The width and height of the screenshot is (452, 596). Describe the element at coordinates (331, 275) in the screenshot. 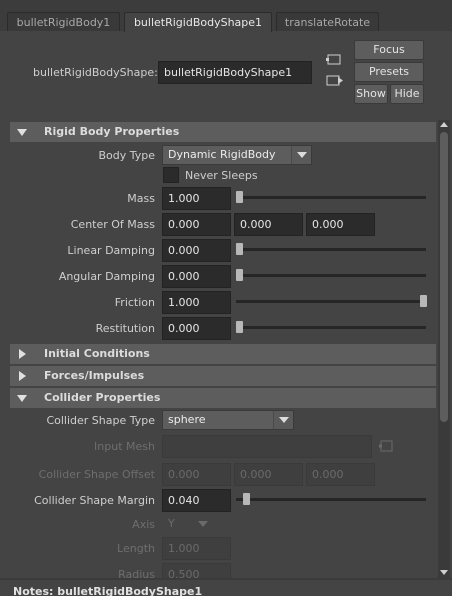

I see `angular-damping-slider-track` at that location.